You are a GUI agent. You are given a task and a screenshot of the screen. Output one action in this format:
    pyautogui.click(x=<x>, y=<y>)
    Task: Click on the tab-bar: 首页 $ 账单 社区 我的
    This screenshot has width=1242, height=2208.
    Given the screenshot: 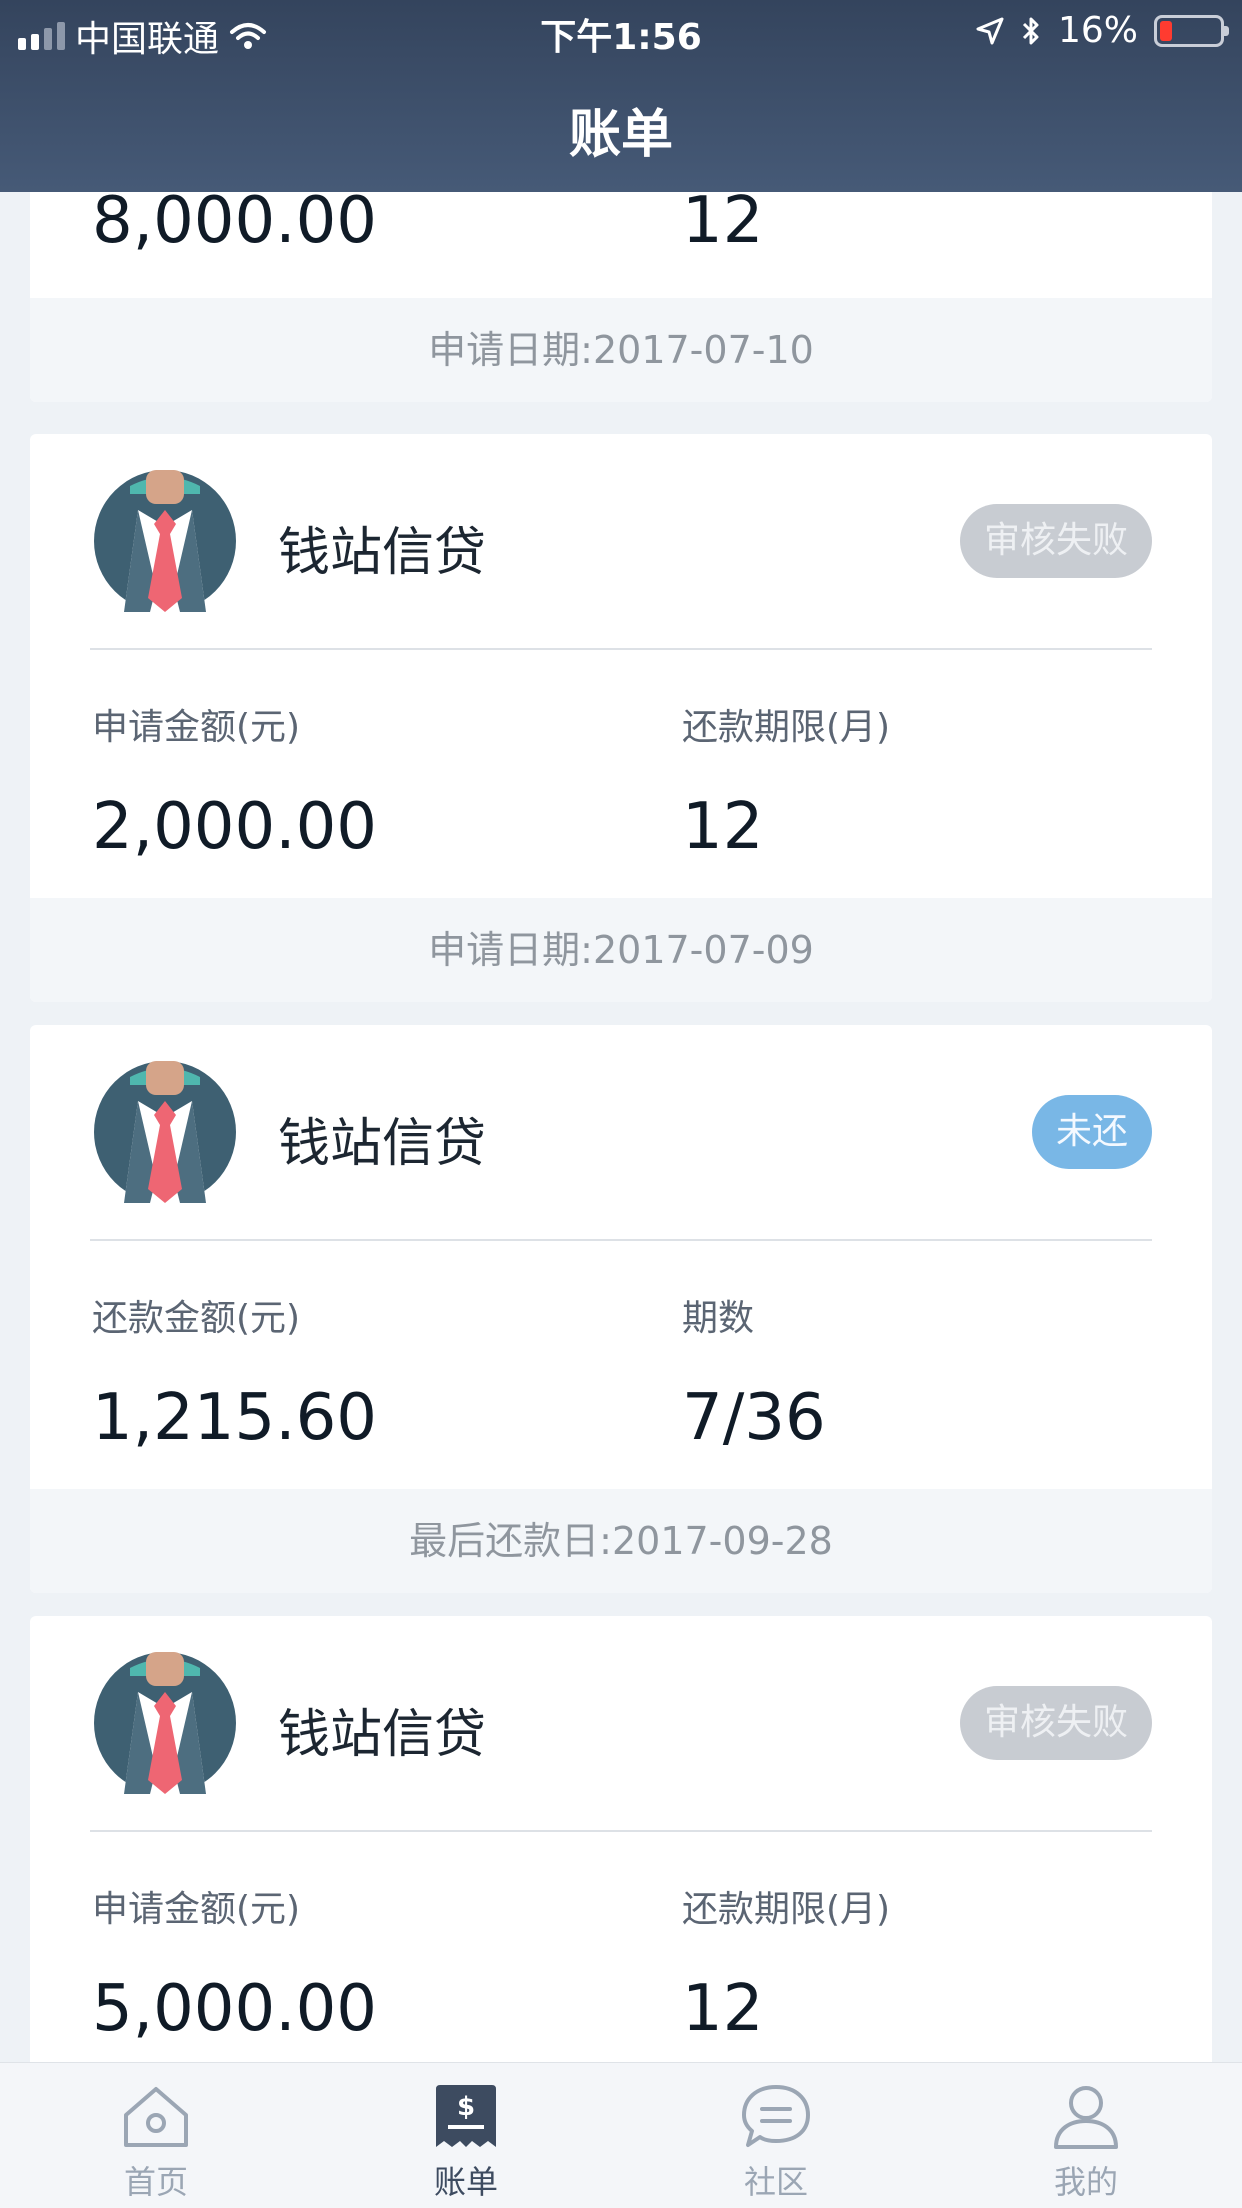 What is the action you would take?
    pyautogui.click(x=621, y=2135)
    